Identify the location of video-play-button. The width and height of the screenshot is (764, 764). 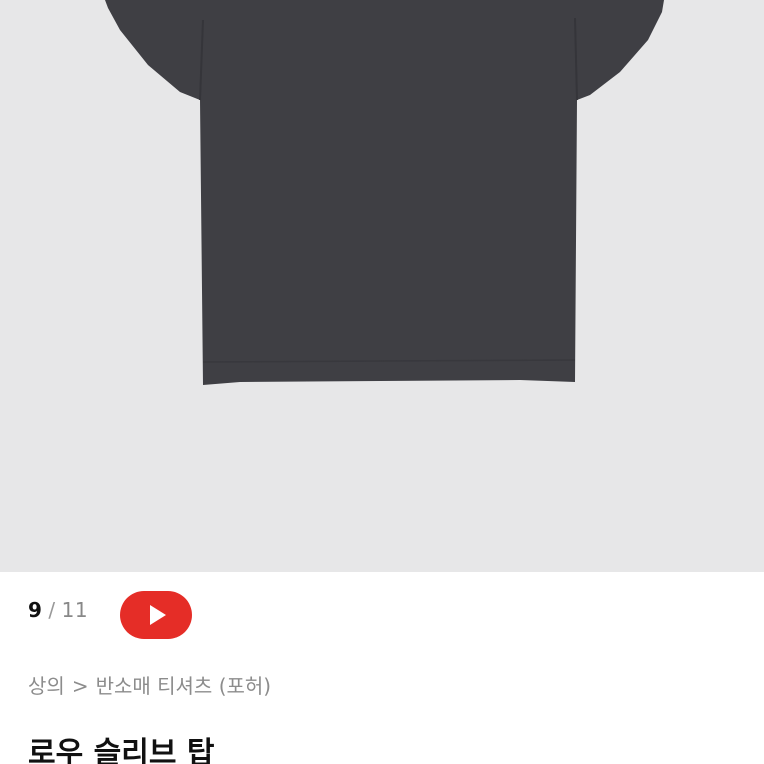
(156, 615).